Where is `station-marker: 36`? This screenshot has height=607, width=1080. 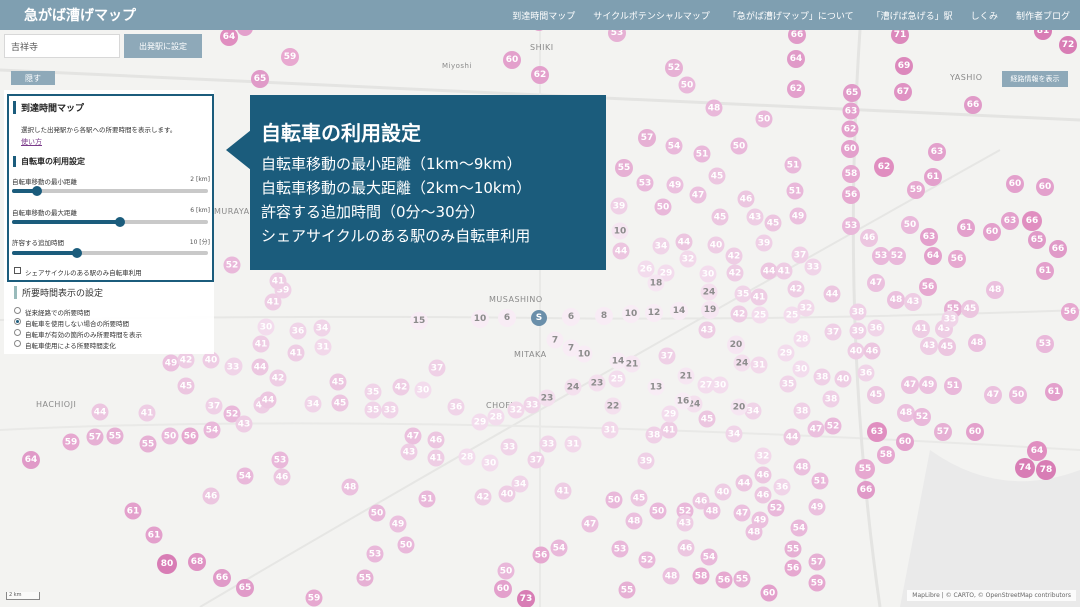 station-marker: 36 is located at coordinates (298, 331).